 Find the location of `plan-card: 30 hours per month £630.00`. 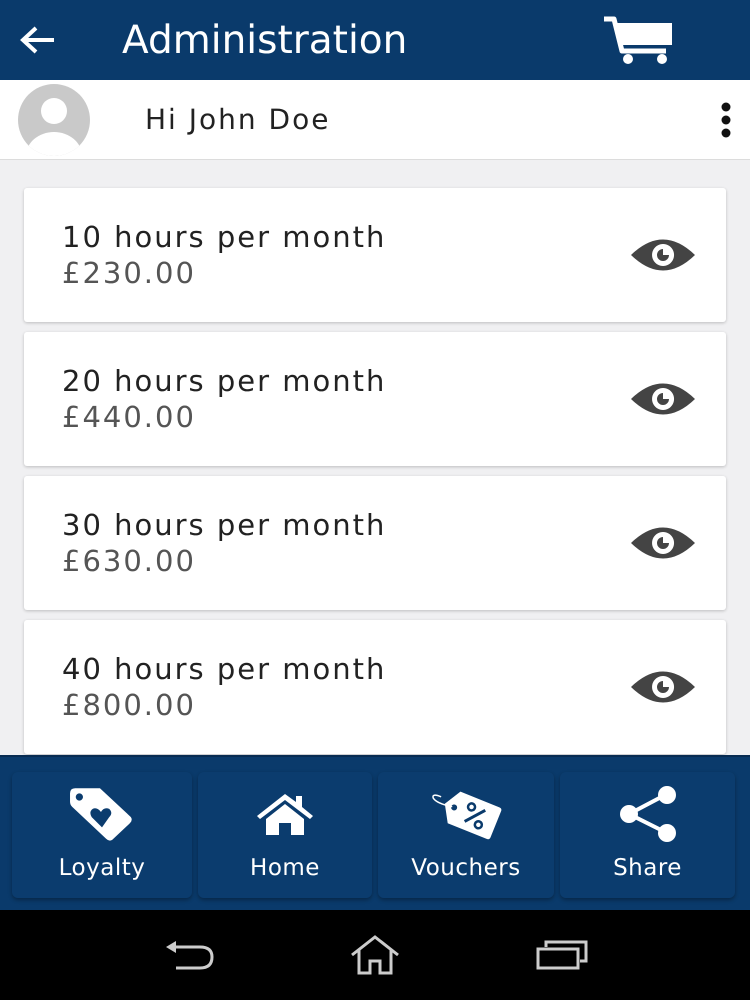

plan-card: 30 hours per month £630.00 is located at coordinates (375, 543).